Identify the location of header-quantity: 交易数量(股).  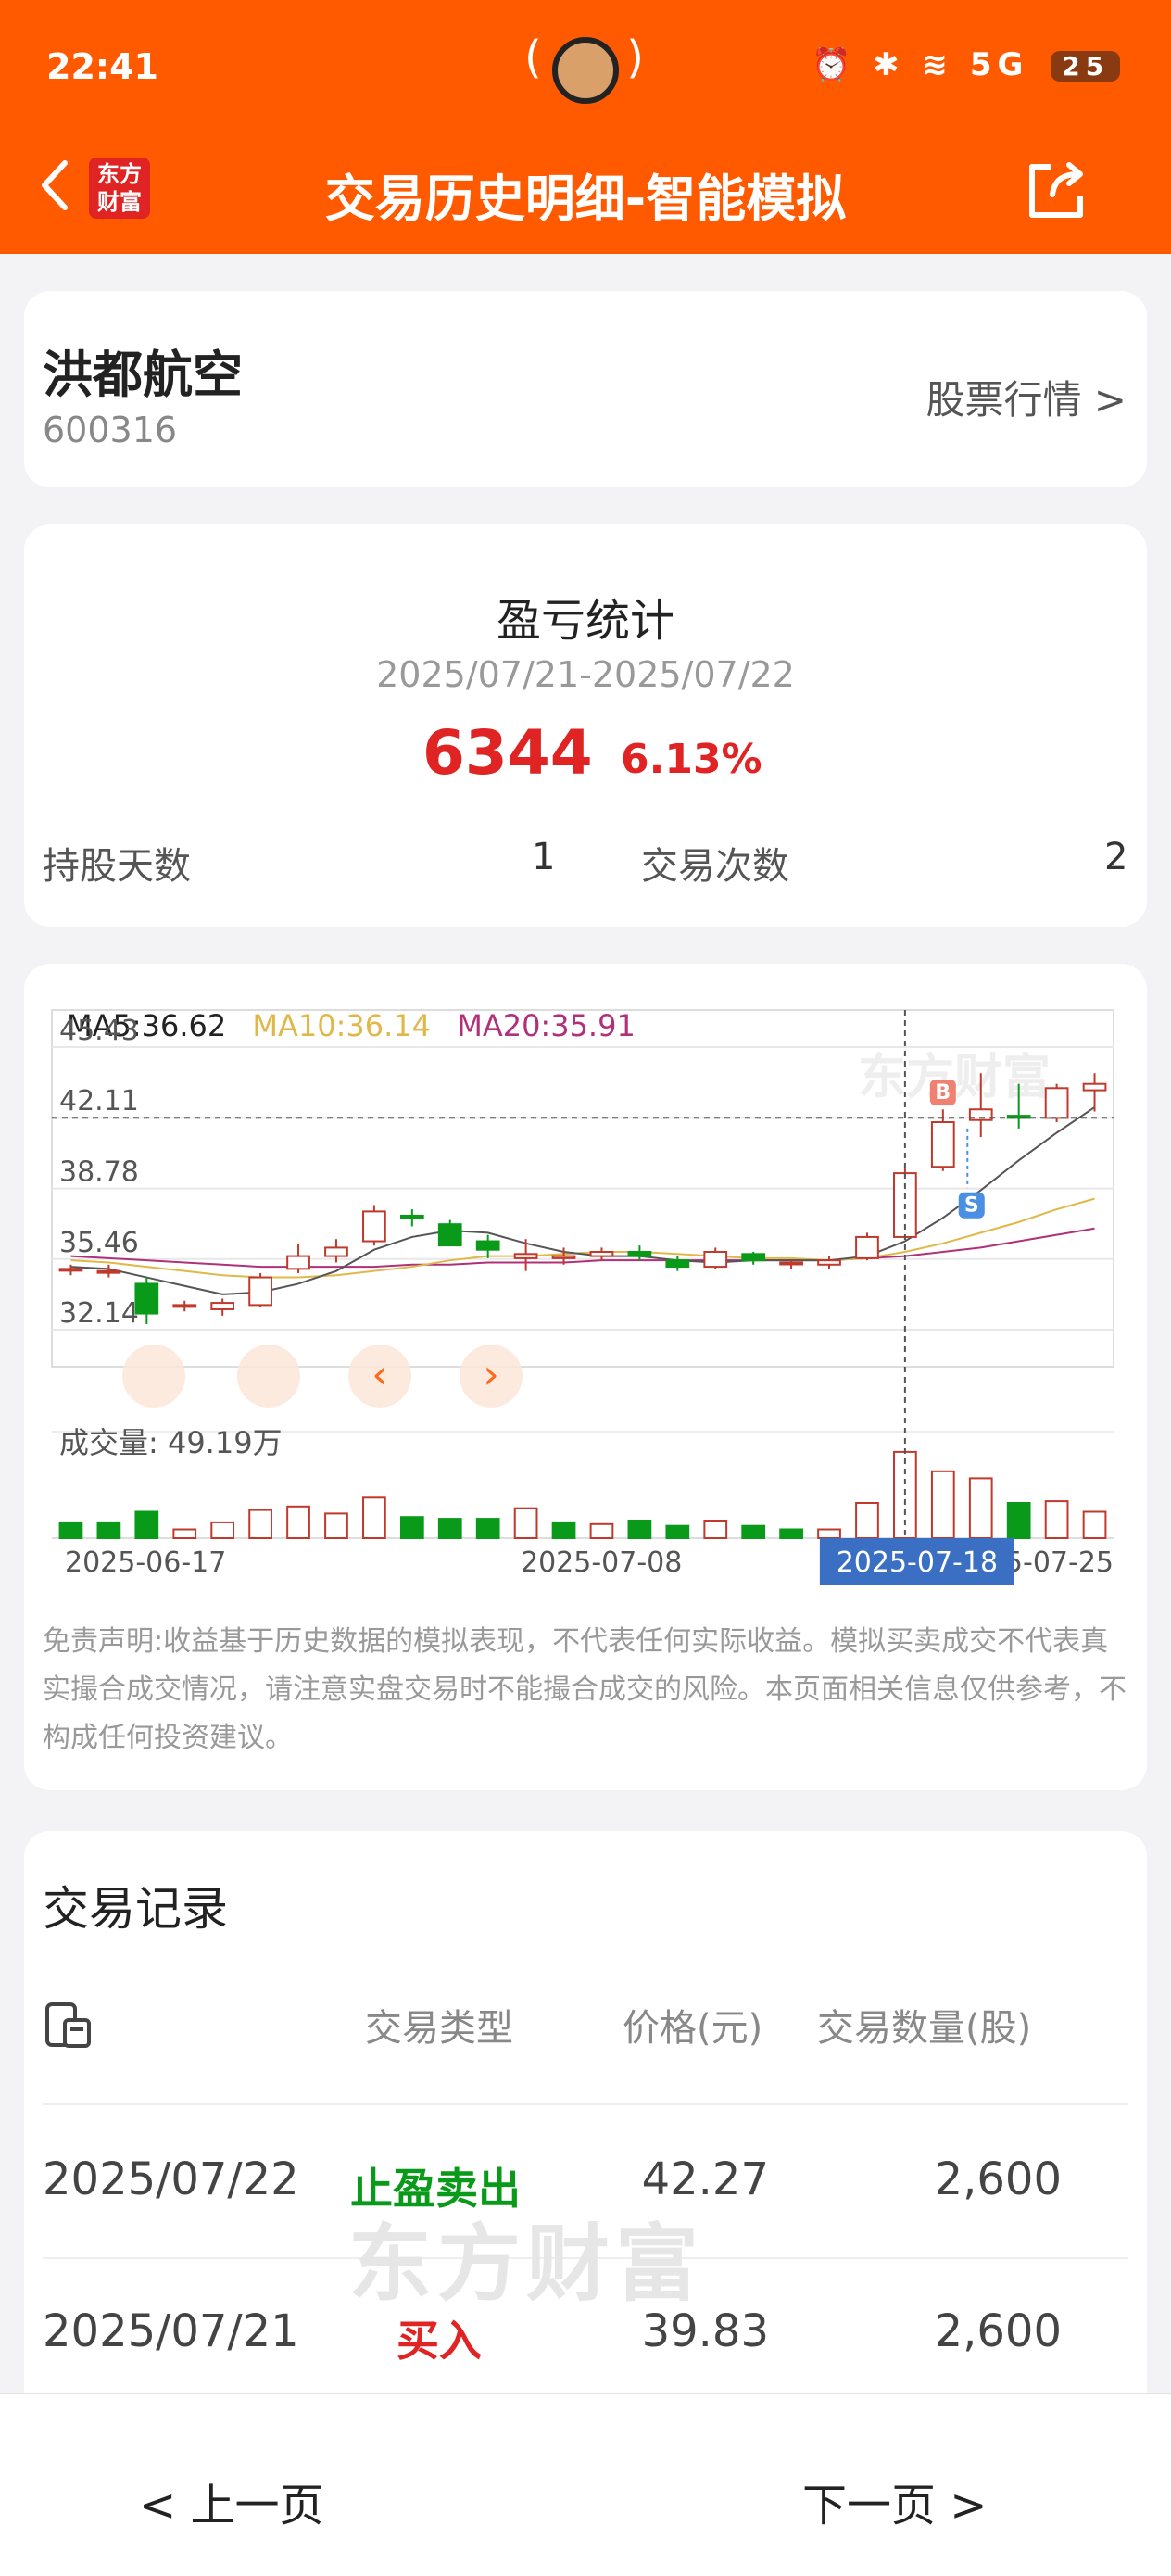
(925, 2029).